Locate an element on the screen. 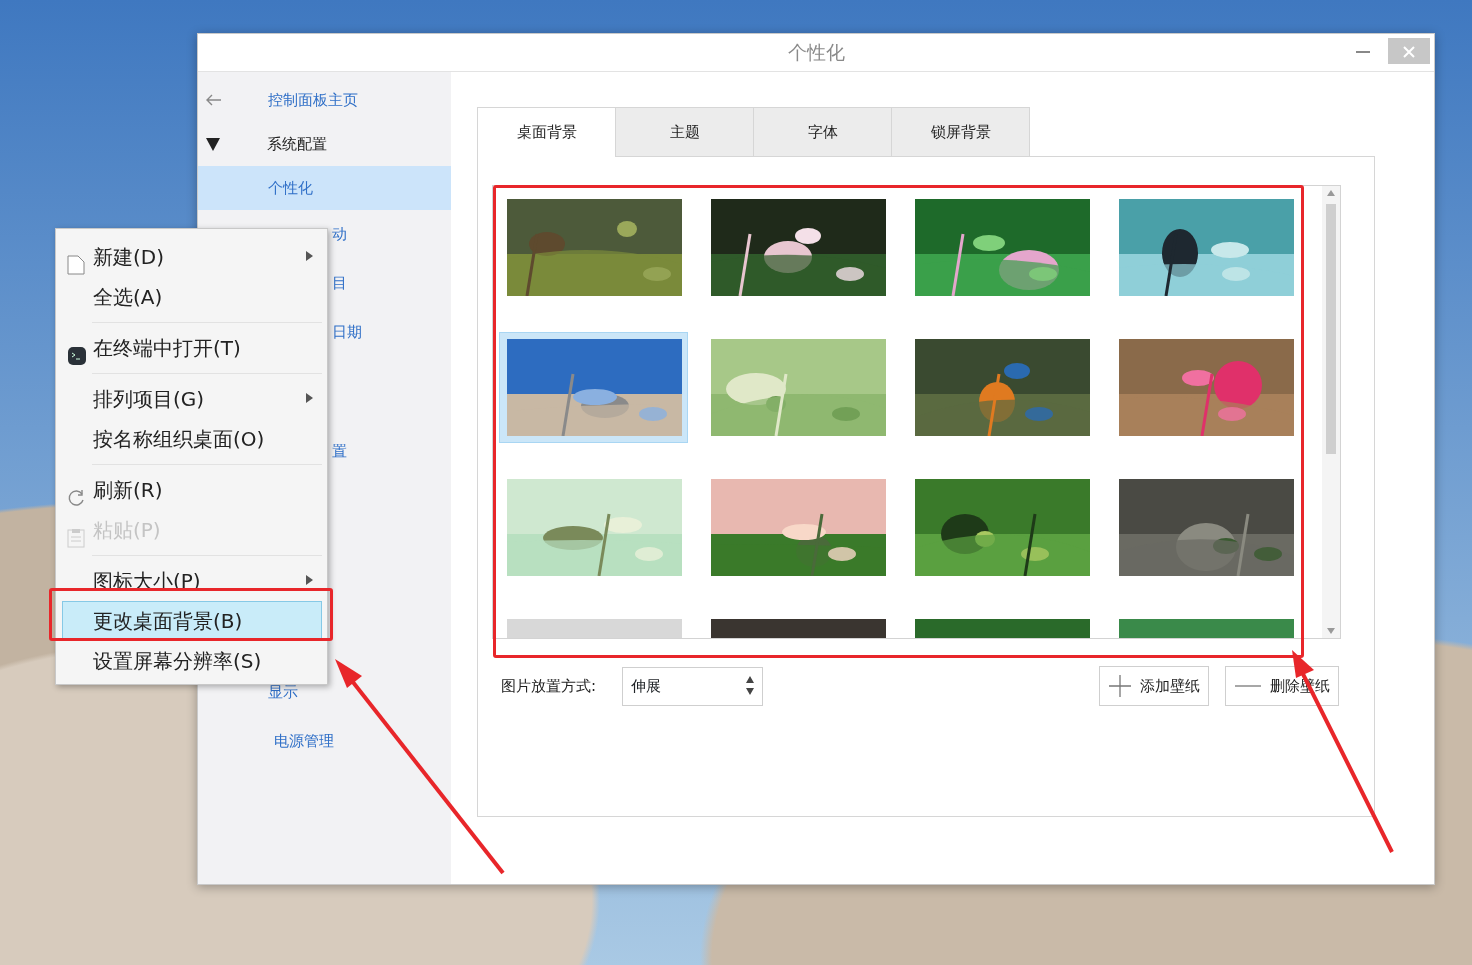  sidebar-item: 电源管理 is located at coordinates (324, 741).